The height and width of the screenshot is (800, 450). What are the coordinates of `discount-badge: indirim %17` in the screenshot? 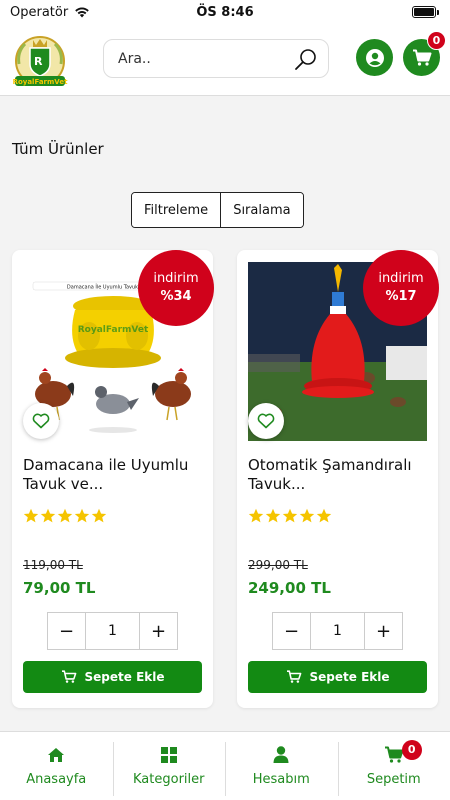 It's located at (401, 288).